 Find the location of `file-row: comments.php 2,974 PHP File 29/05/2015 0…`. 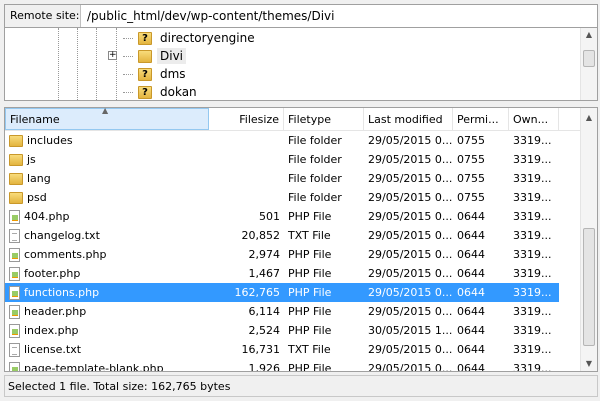

file-row: comments.php 2,974 PHP File 29/05/2015 0… is located at coordinates (301, 254).